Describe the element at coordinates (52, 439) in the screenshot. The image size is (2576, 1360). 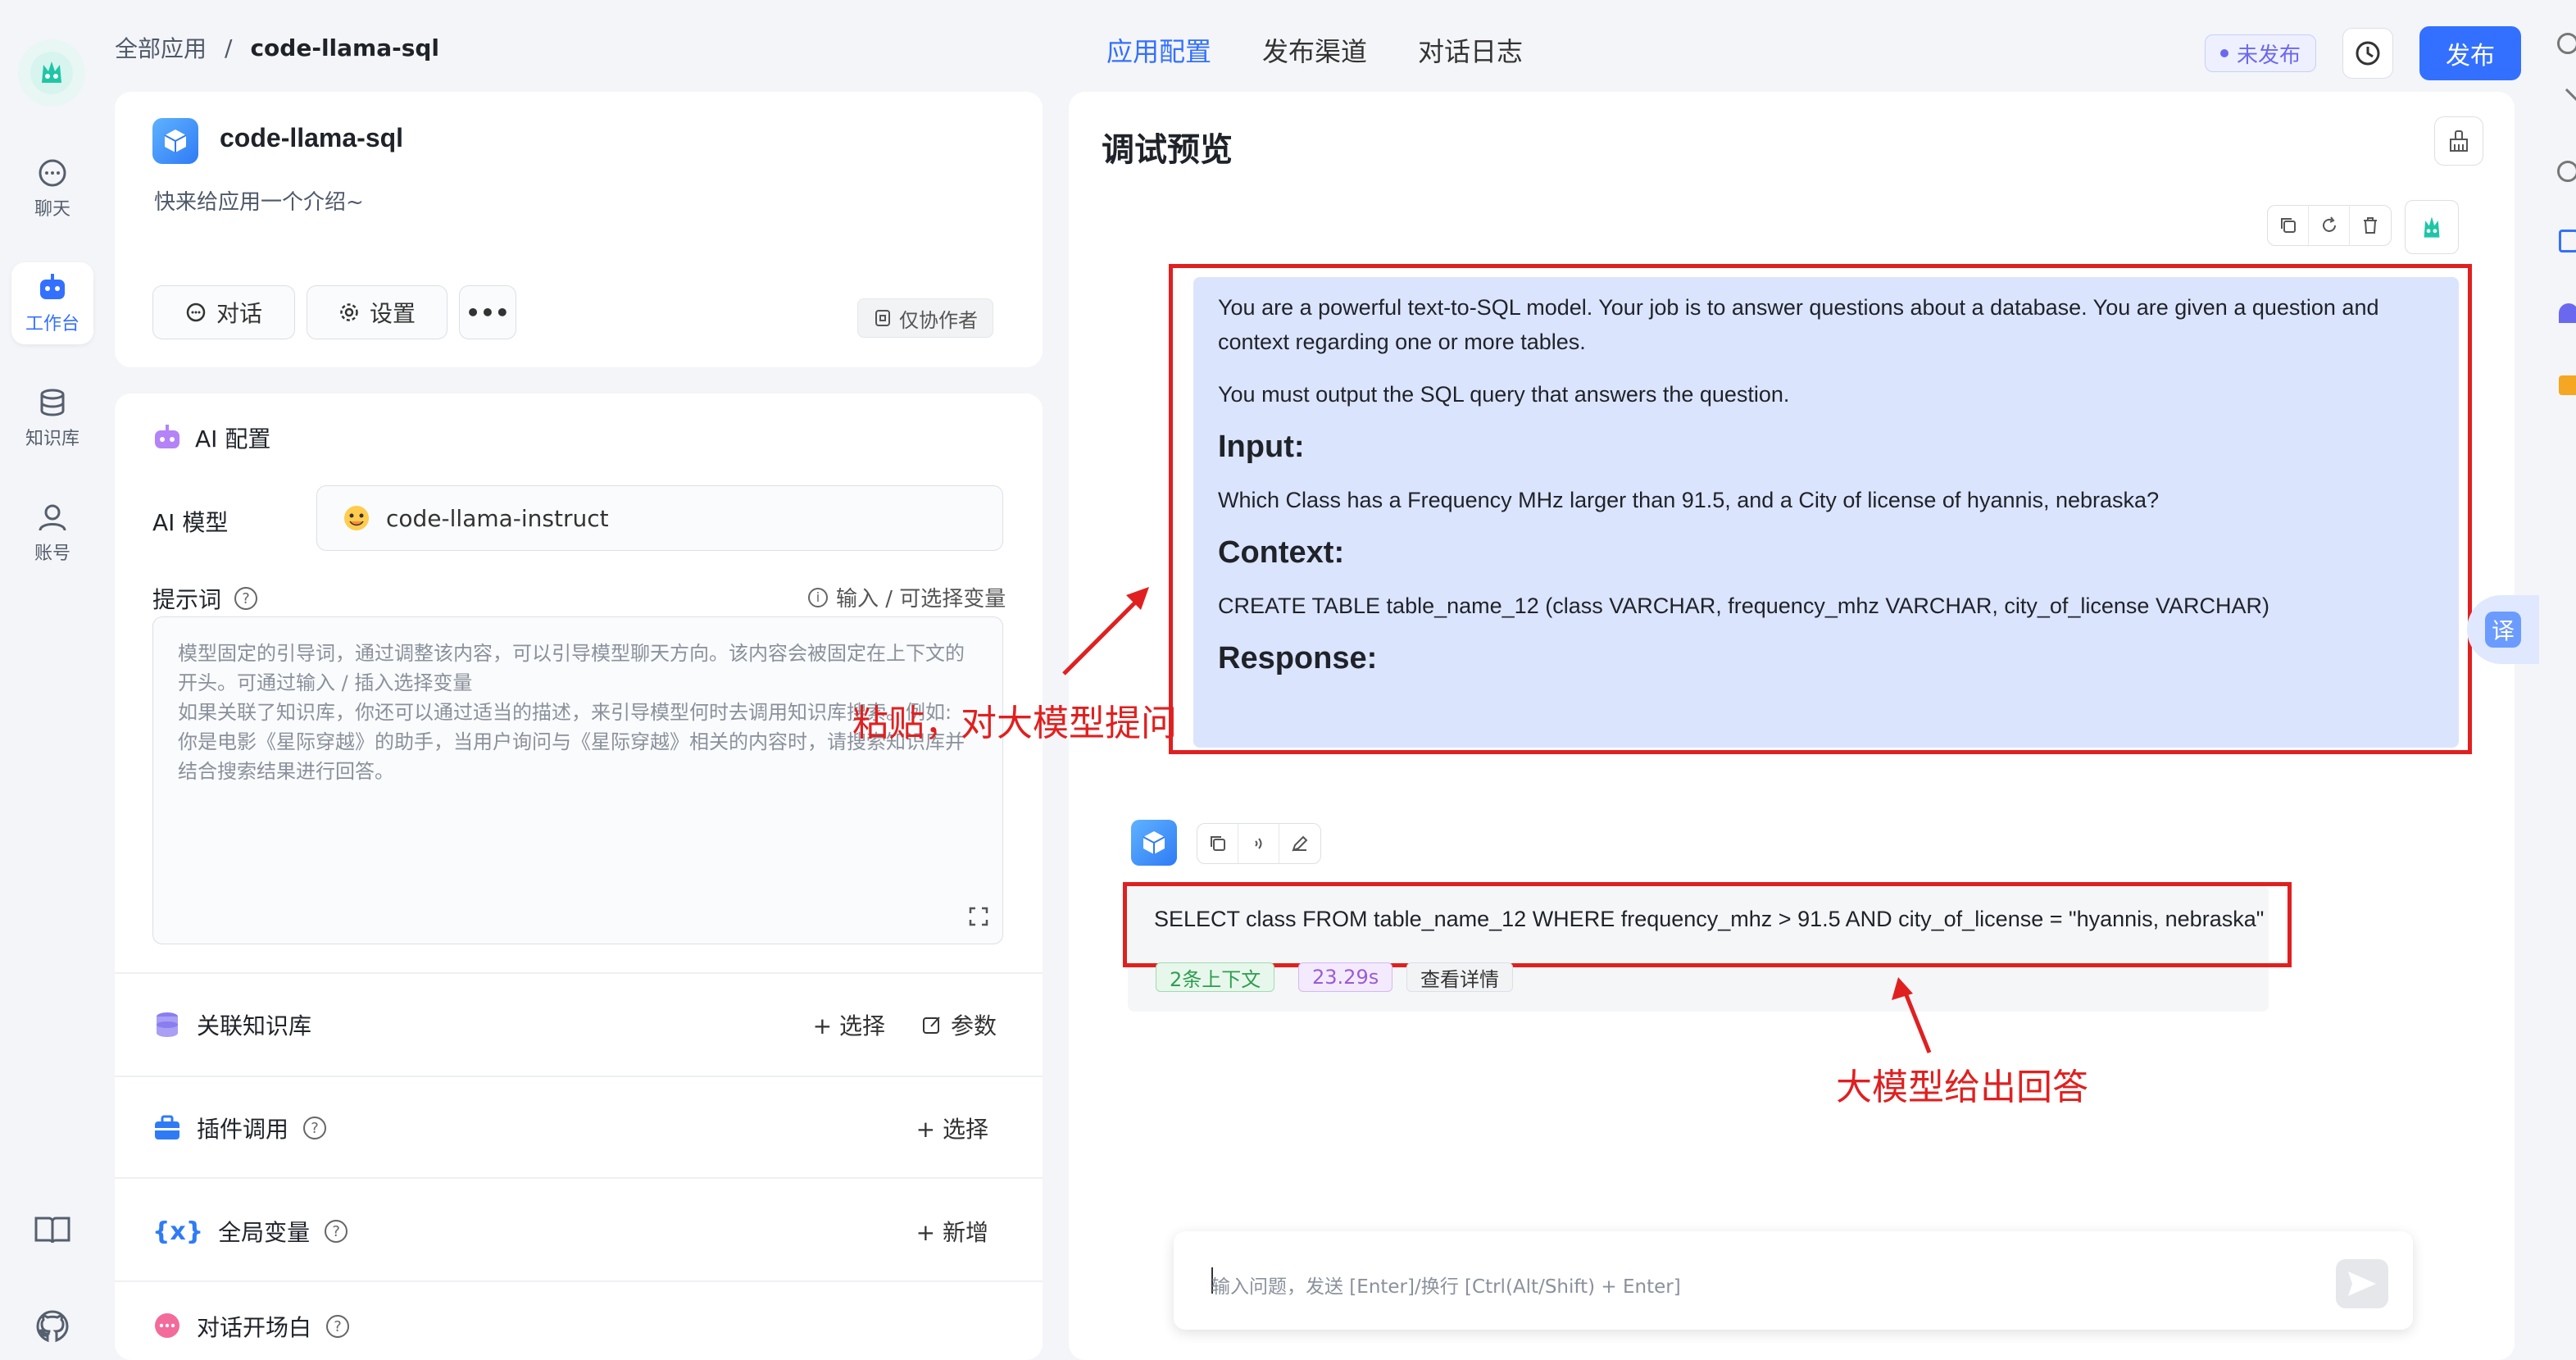
I see `nav-item-label: 知识库` at that location.